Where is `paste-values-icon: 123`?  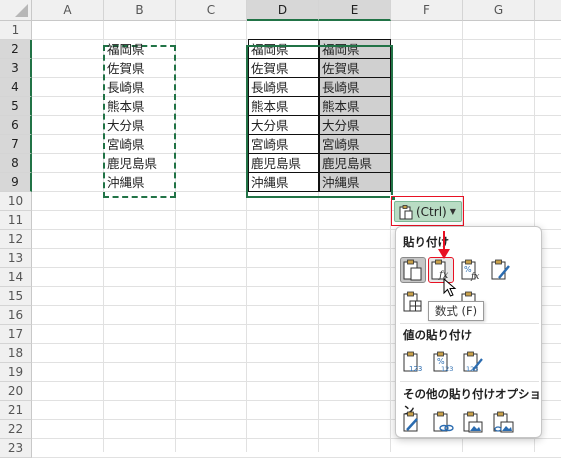 paste-values-icon: 123 is located at coordinates (412, 362).